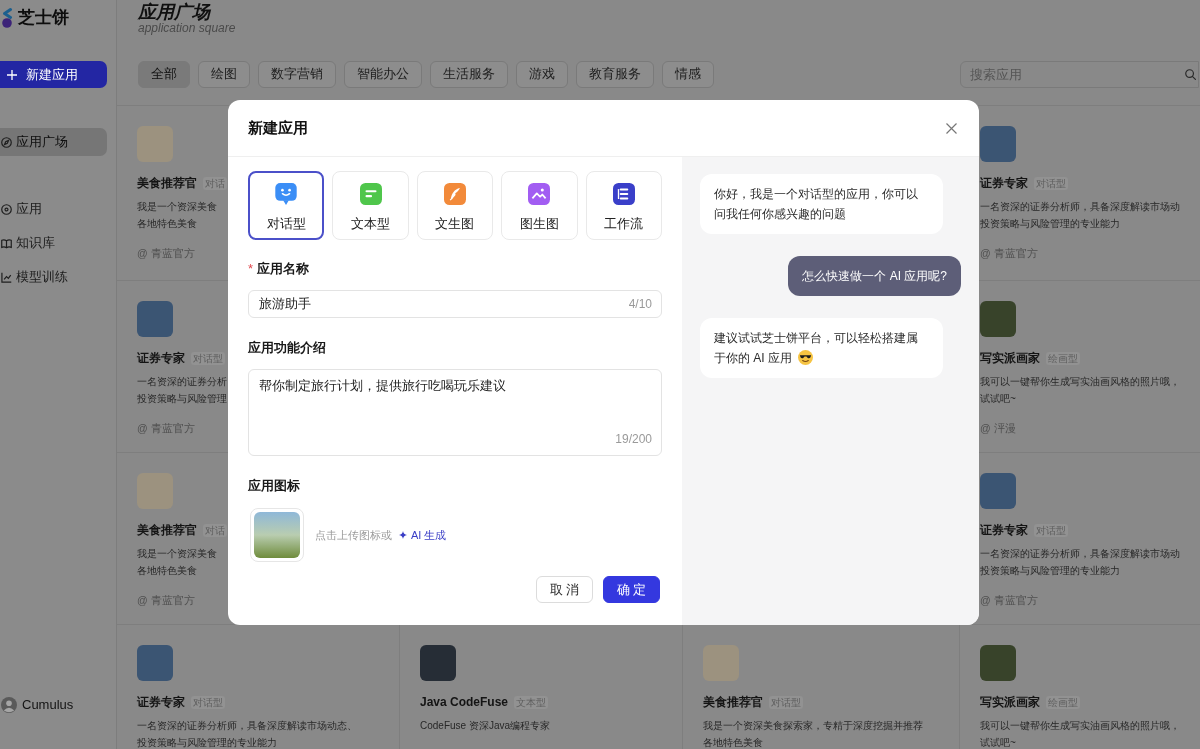 The image size is (1200, 749). I want to click on logo-icon, so click(7, 18).